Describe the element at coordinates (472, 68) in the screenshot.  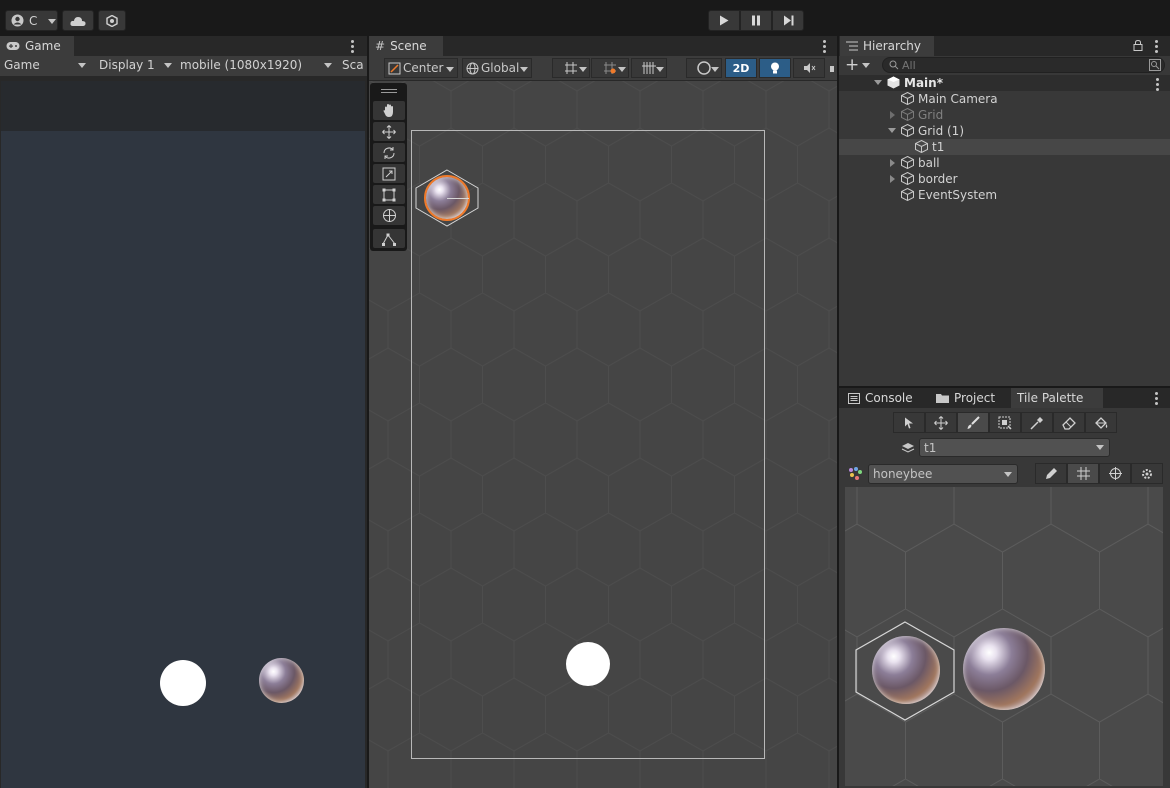
I see `globe-icon` at that location.